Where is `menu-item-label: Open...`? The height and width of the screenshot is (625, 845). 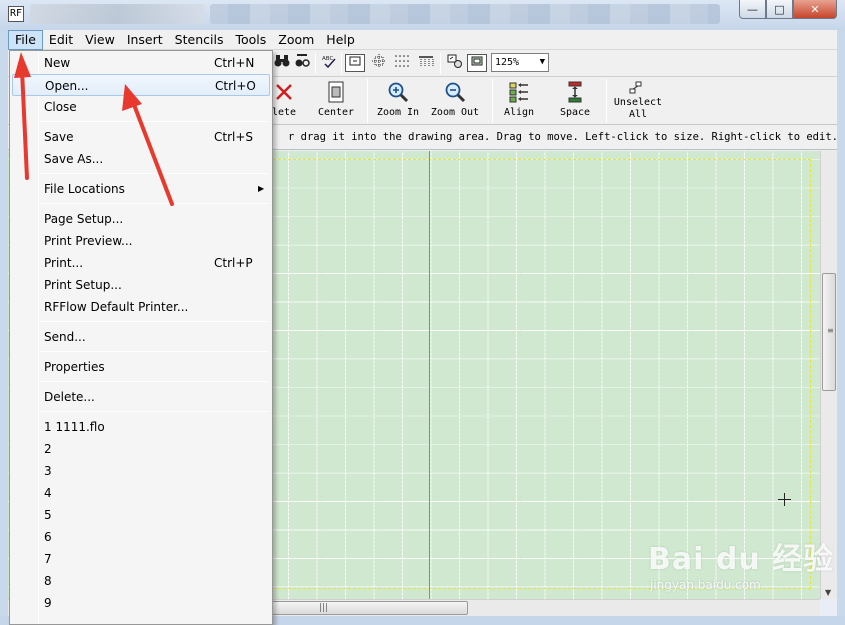 menu-item-label: Open... is located at coordinates (67, 86).